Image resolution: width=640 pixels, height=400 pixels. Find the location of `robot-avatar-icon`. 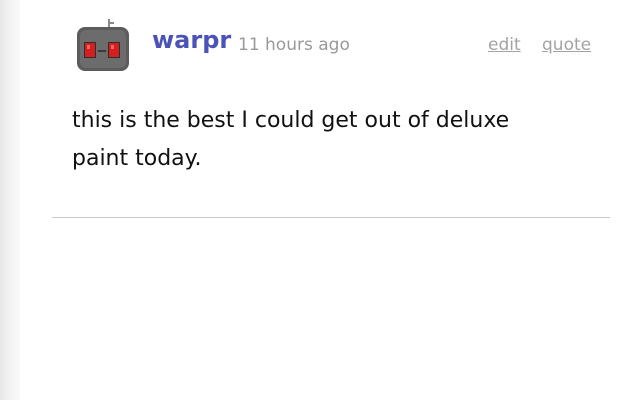

robot-avatar-icon is located at coordinates (103, 45).